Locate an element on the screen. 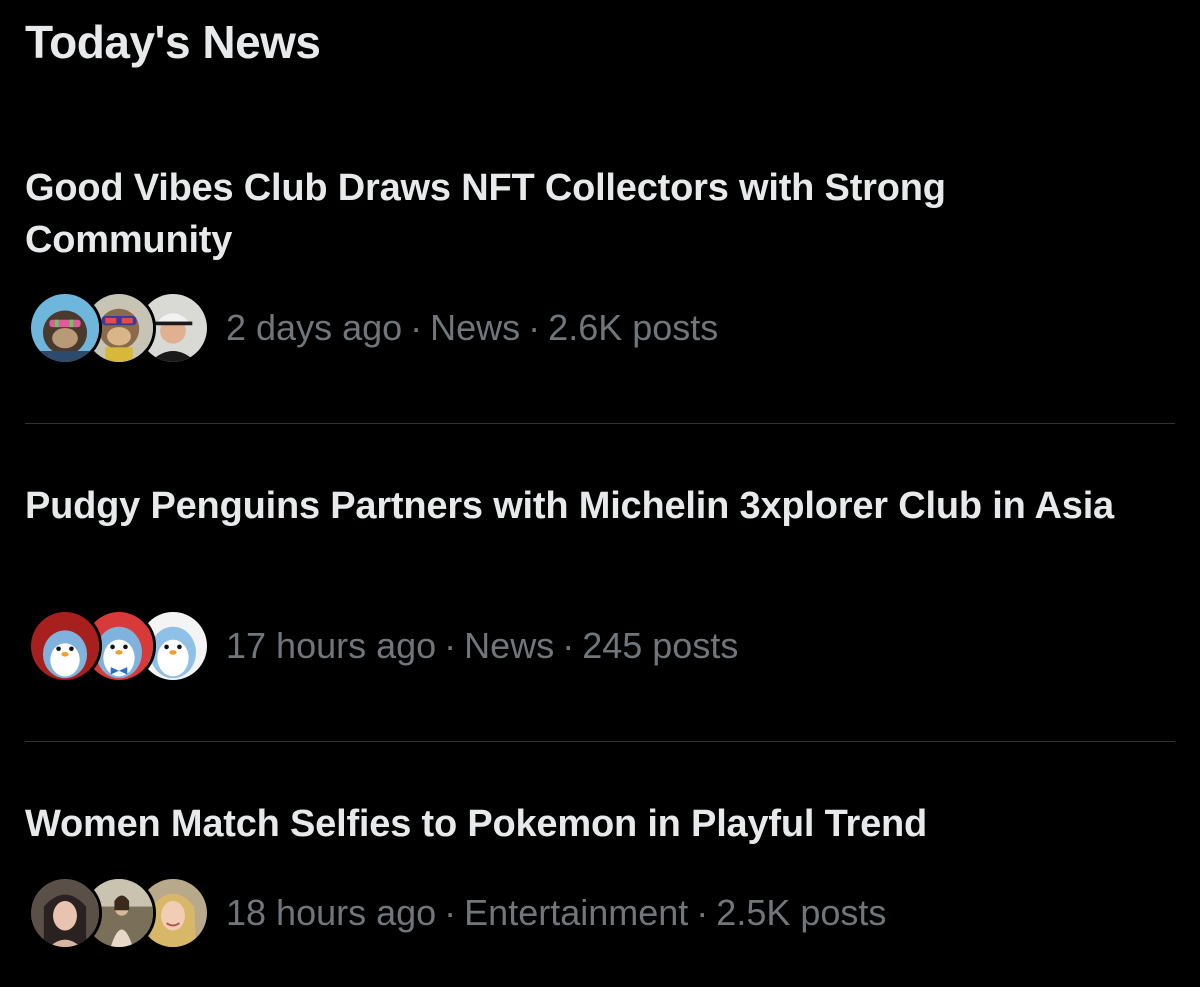 The image size is (1200, 987). news-meta-text: 18 hours ago · Entertainment · 2.5K posts is located at coordinates (556, 913).